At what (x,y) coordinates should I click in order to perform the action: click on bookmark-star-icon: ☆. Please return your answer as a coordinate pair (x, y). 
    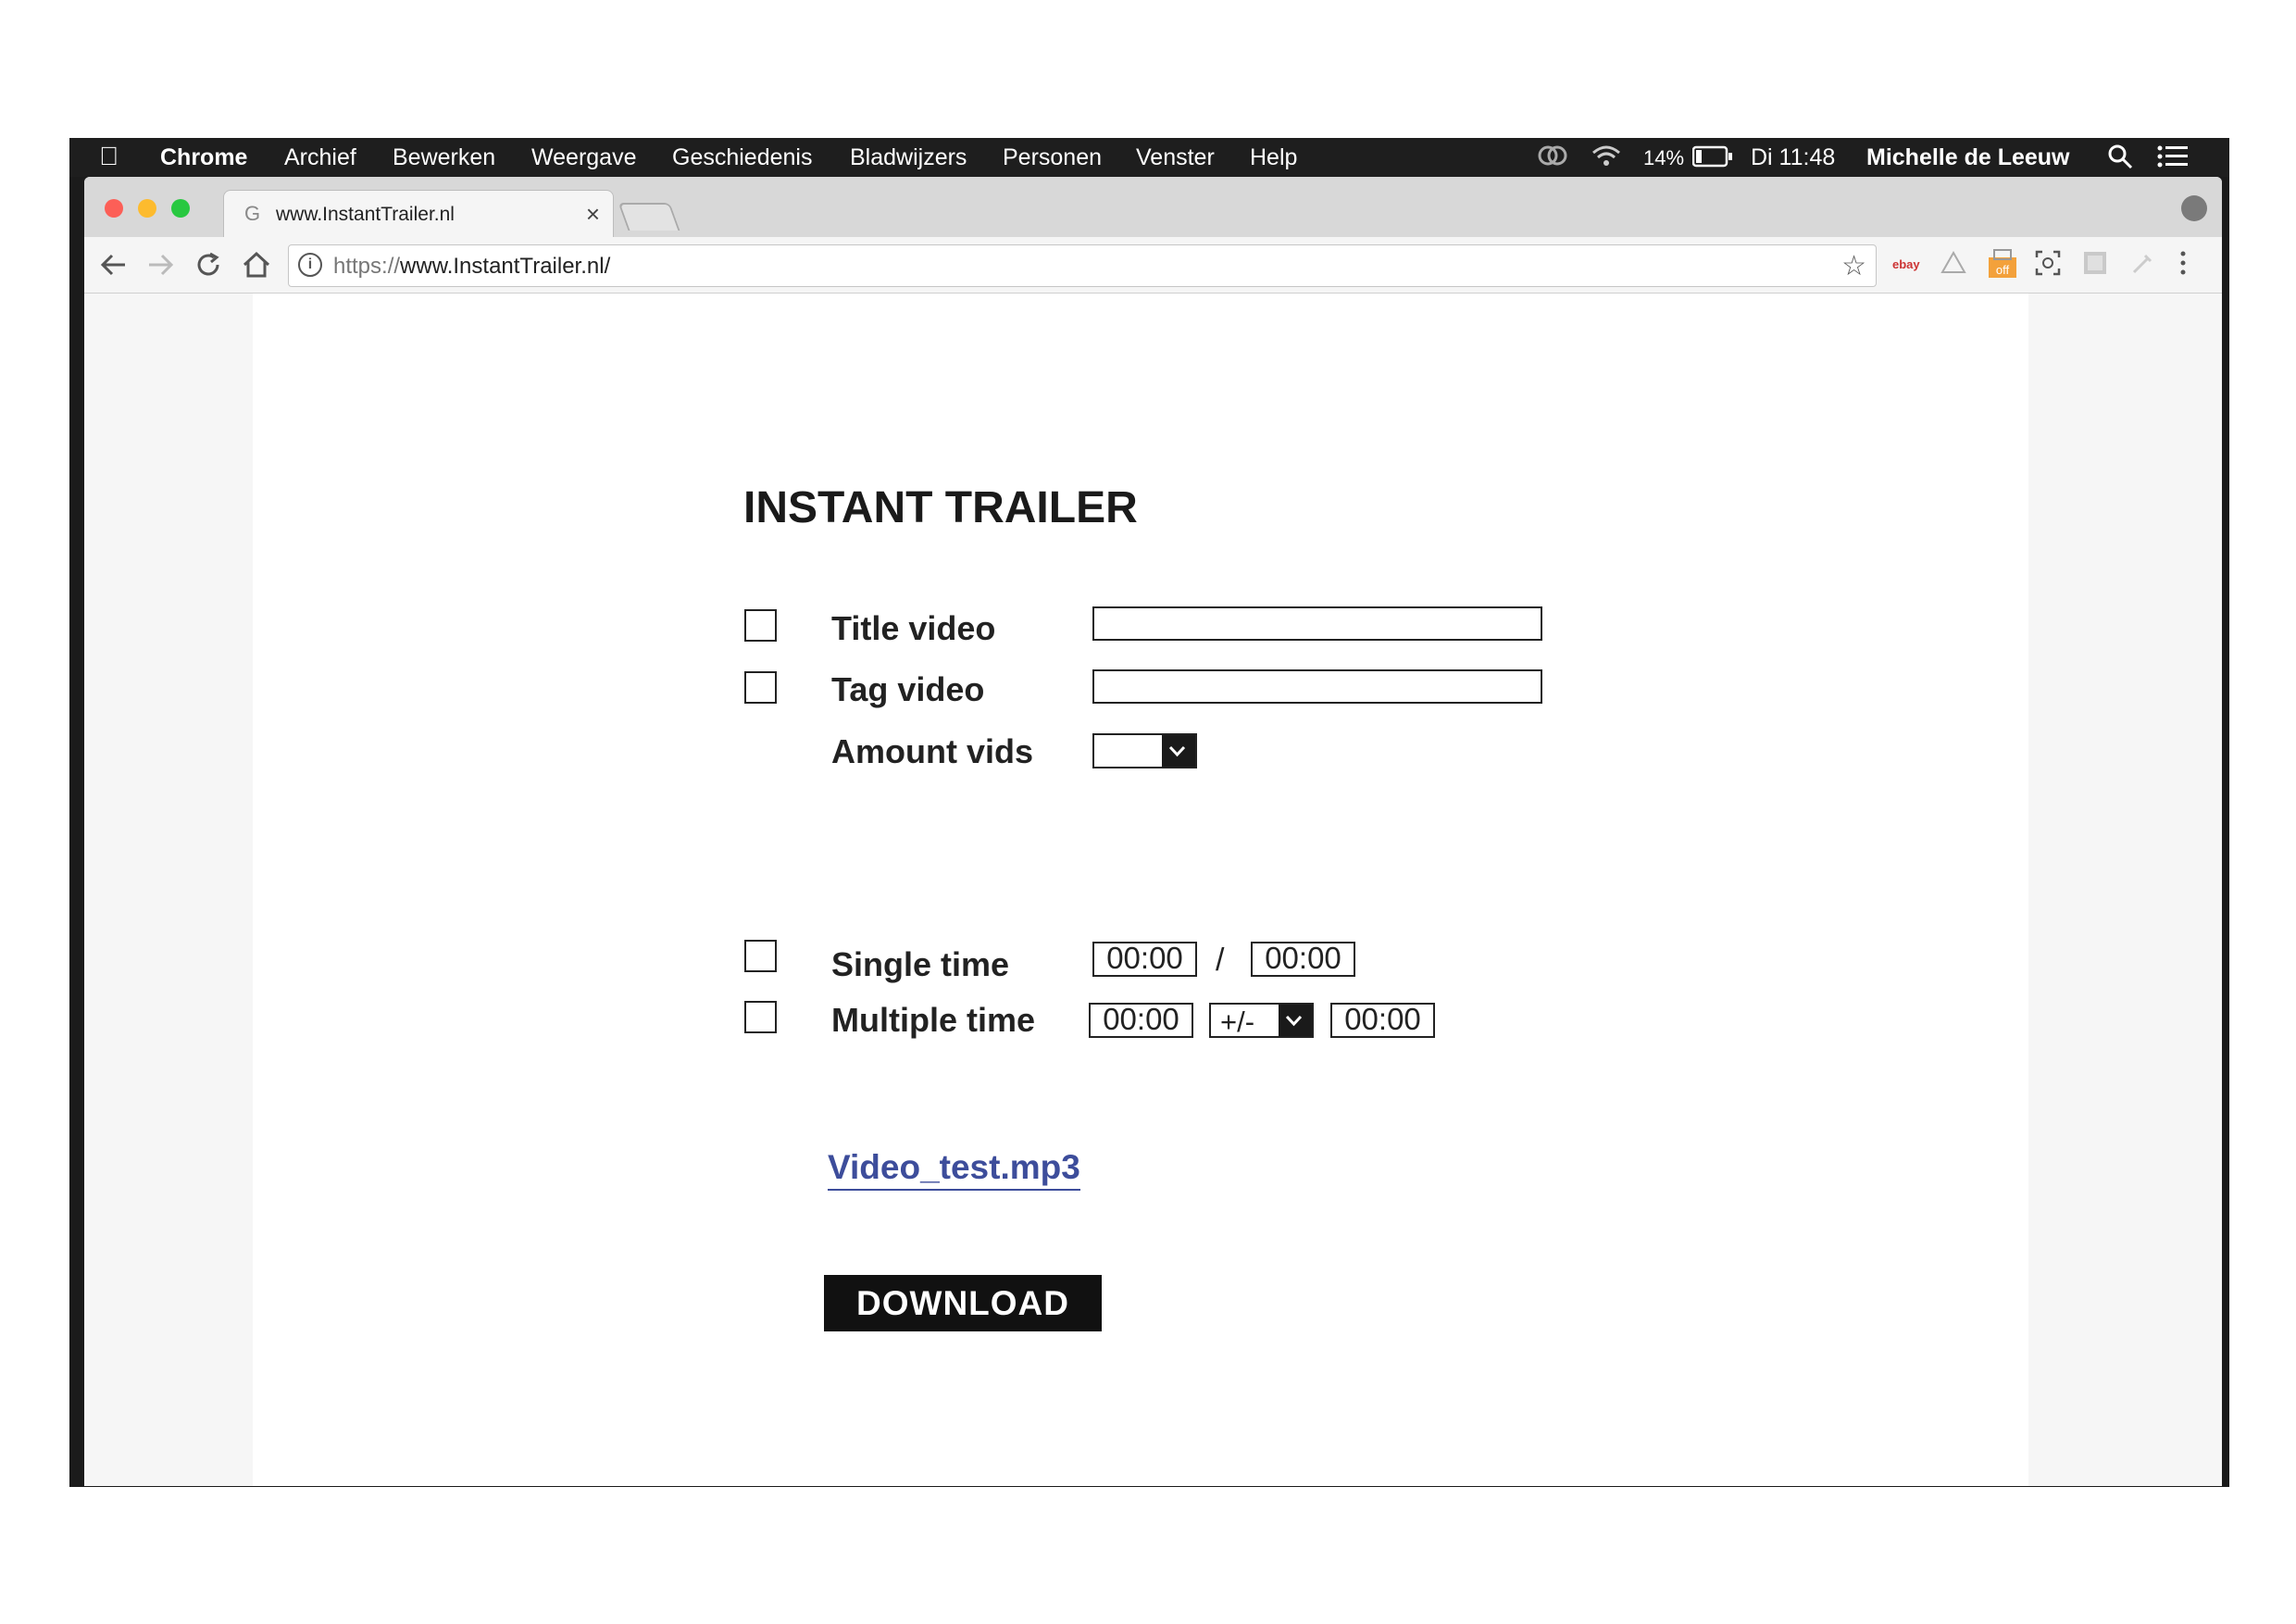
    Looking at the image, I should click on (1853, 266).